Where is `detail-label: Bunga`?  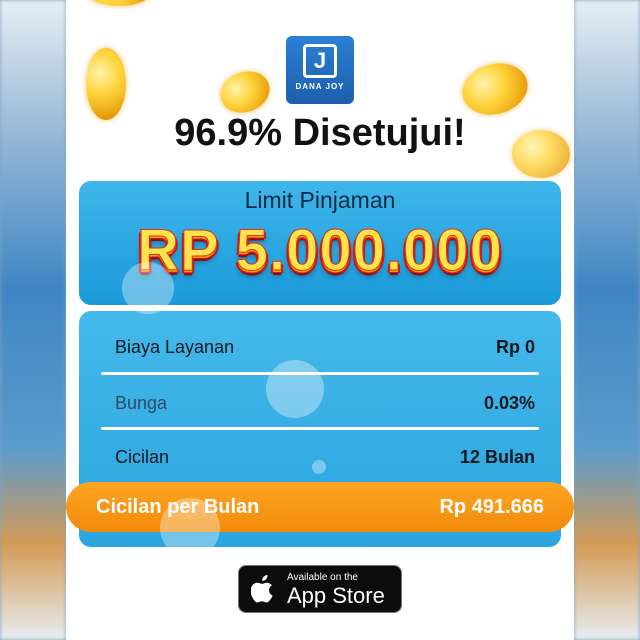
detail-label: Bunga is located at coordinates (141, 403).